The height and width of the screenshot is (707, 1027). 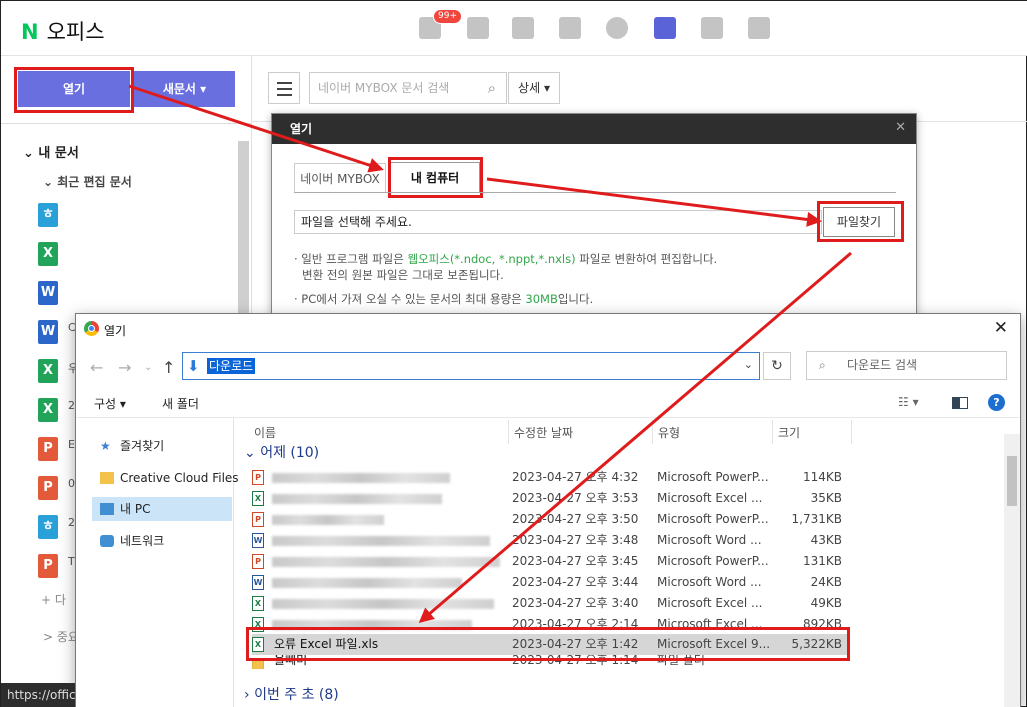 I want to click on arrow-tab-to-find, so click(x=654, y=202).